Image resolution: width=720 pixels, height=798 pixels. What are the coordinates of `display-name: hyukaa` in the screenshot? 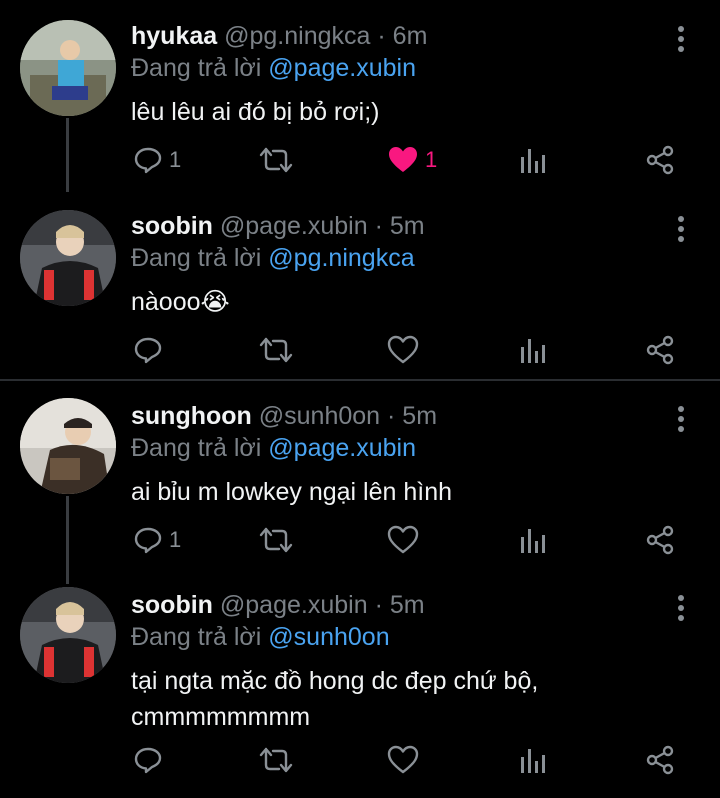 It's located at (174, 36).